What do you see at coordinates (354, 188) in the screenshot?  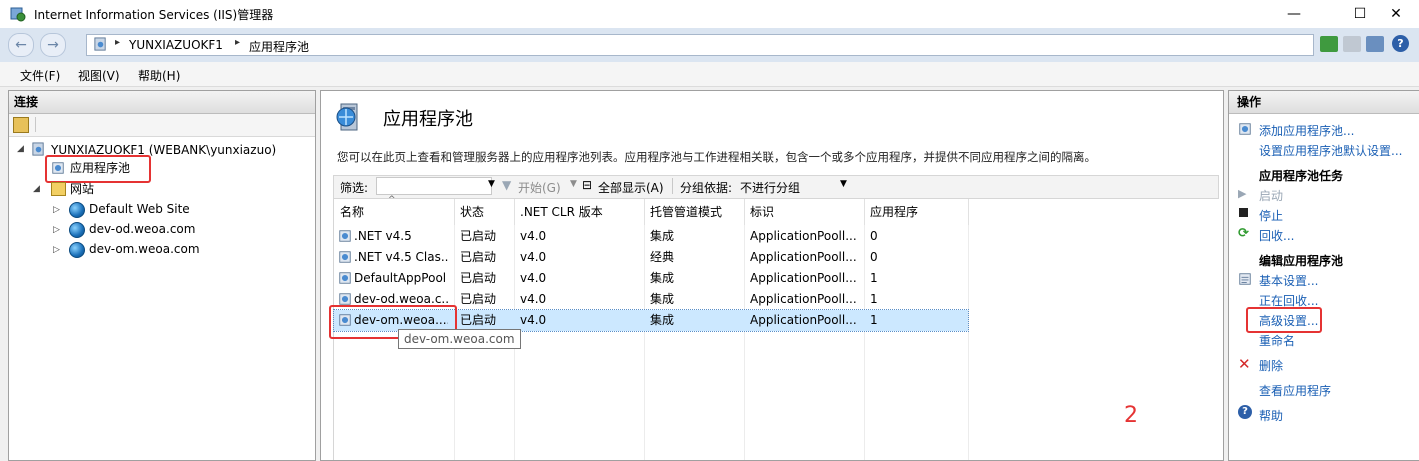 I see `filter-label: 筛选:` at bounding box center [354, 188].